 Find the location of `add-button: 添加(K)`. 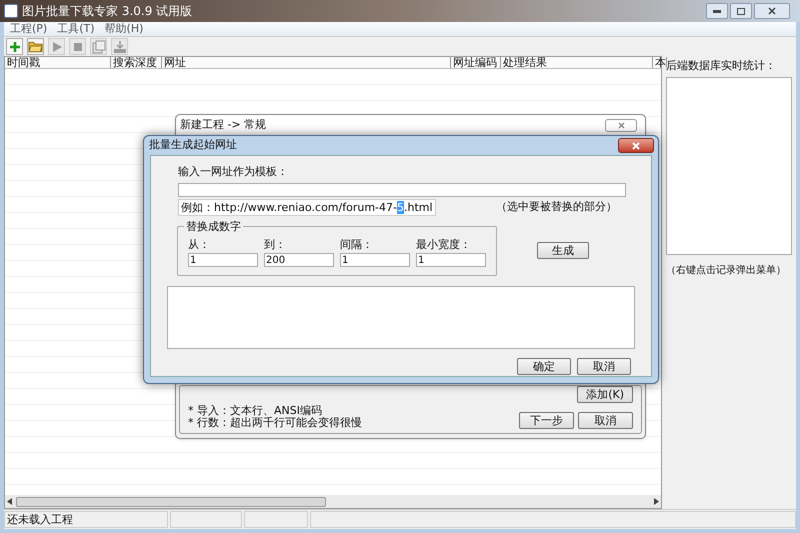

add-button: 添加(K) is located at coordinates (605, 394).